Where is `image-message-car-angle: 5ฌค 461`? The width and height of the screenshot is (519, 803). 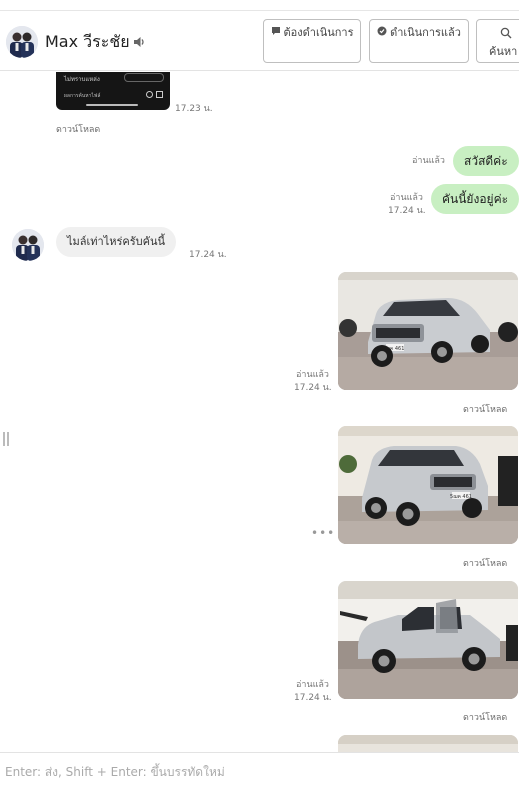 image-message-car-angle: 5ฌค 461 is located at coordinates (428, 485).